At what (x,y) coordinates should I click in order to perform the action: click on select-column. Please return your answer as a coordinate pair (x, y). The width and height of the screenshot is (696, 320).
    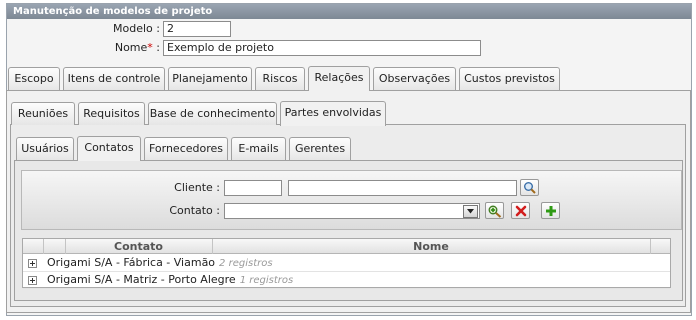
    Looking at the image, I should click on (54, 246).